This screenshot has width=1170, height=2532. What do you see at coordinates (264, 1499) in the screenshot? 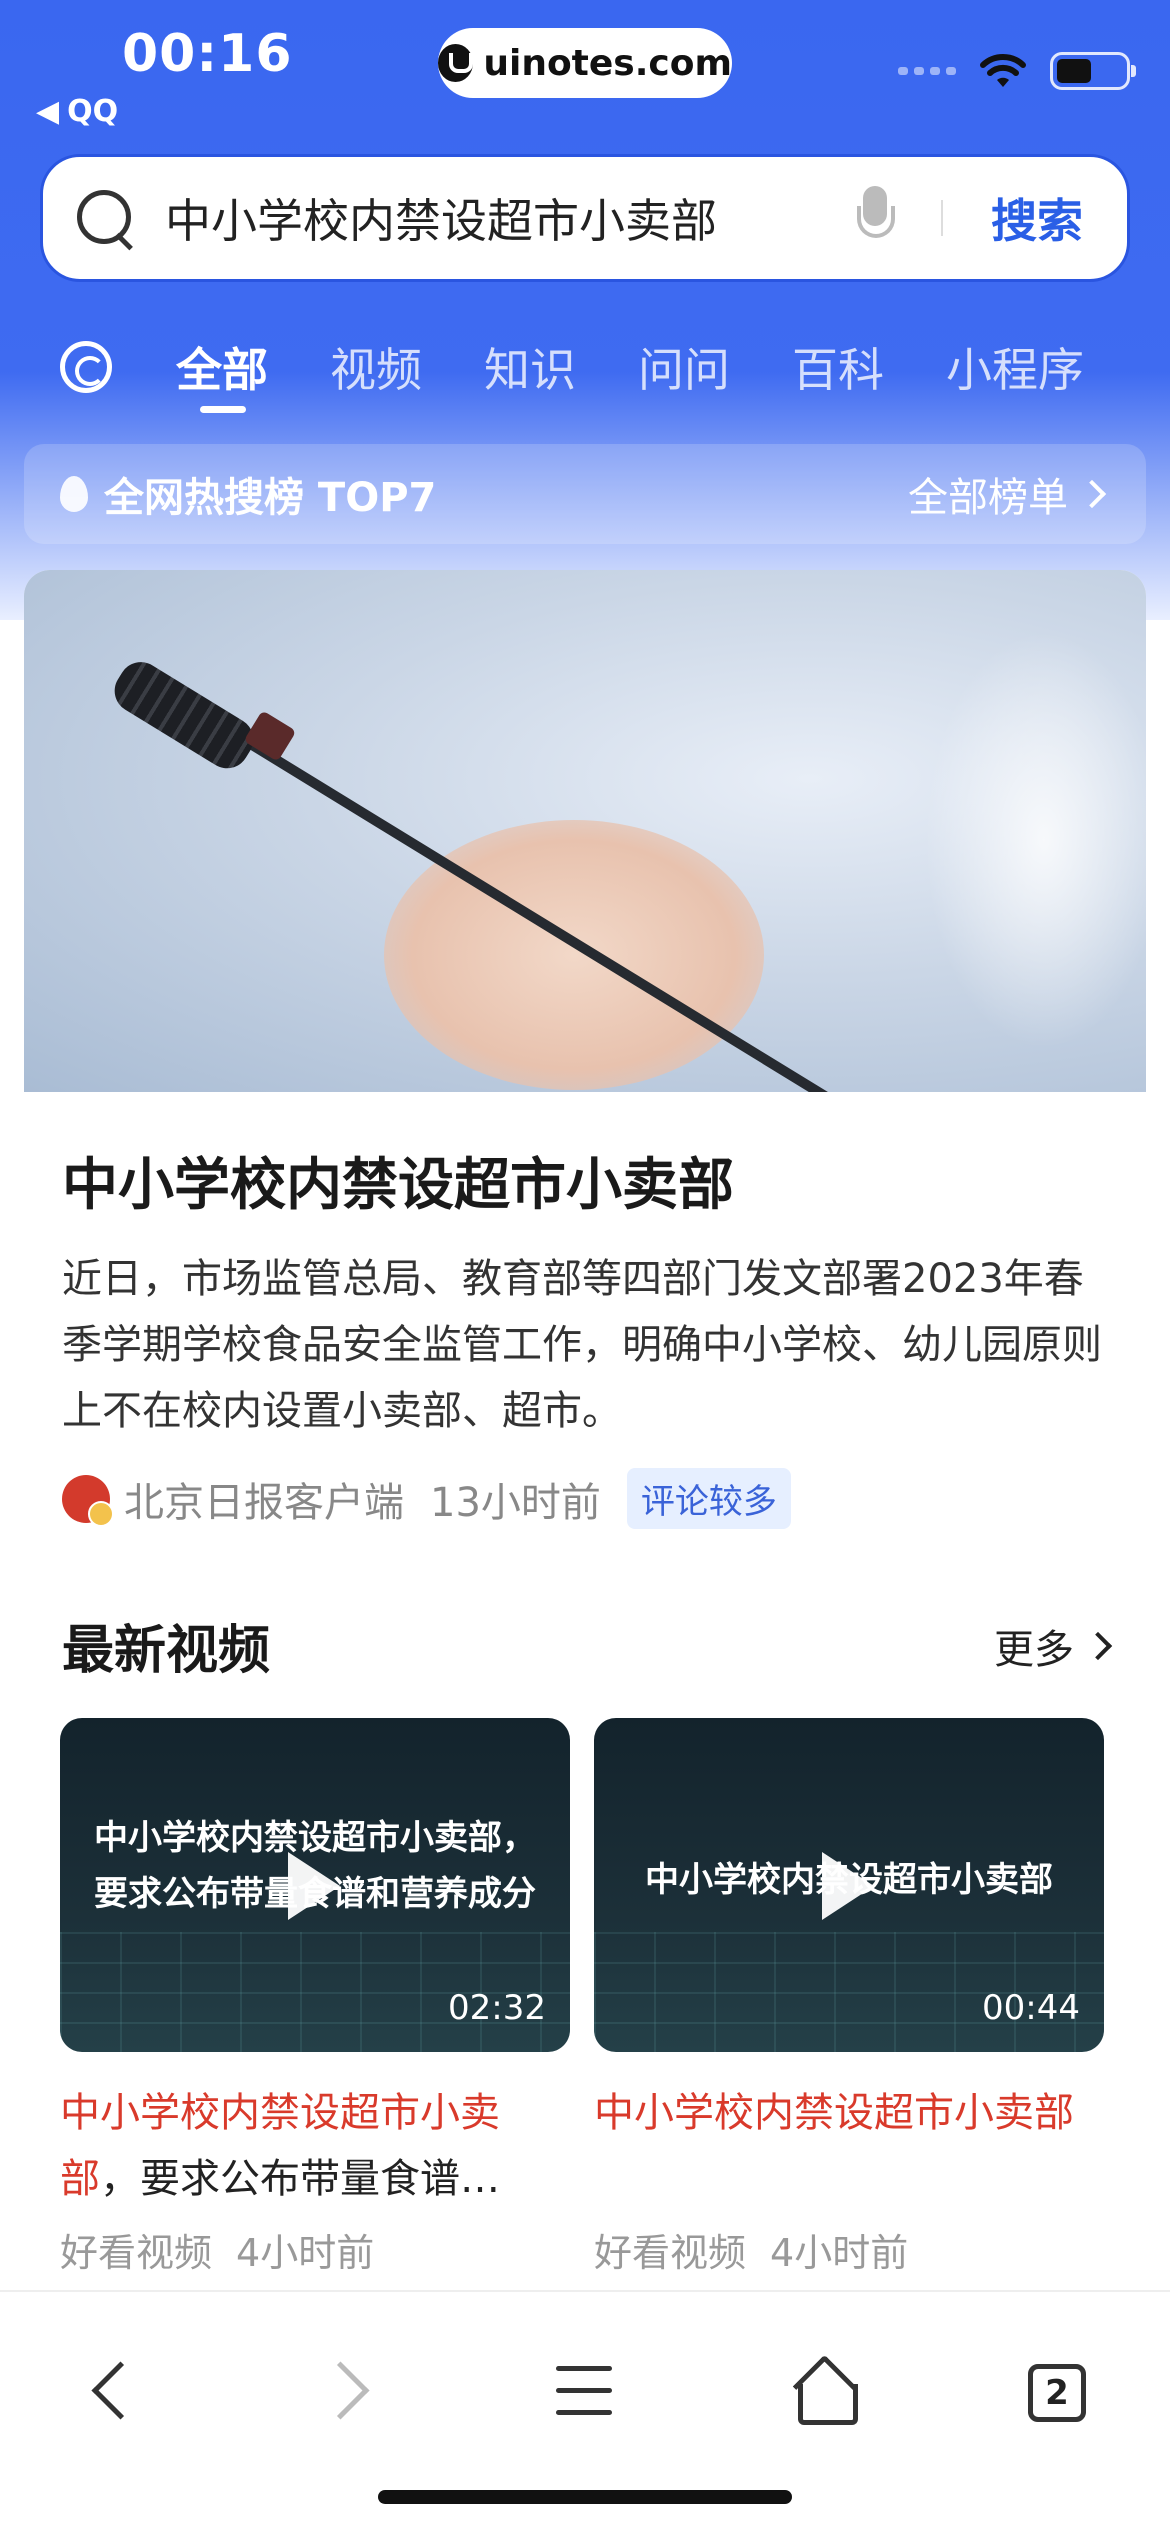
I see `article-source: 北京日报客户端` at bounding box center [264, 1499].